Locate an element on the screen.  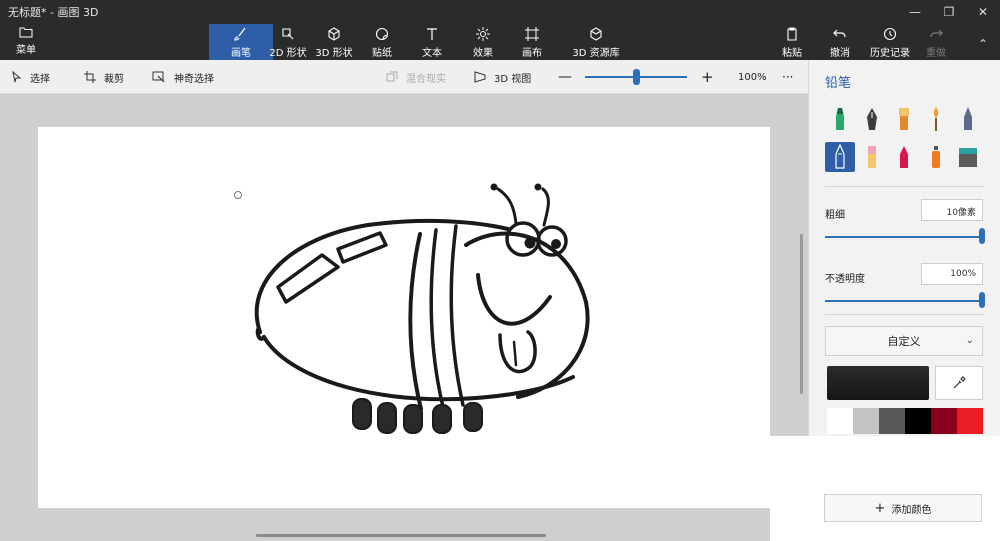
add-color-button: + 添加颜色 is located at coordinates (903, 508).